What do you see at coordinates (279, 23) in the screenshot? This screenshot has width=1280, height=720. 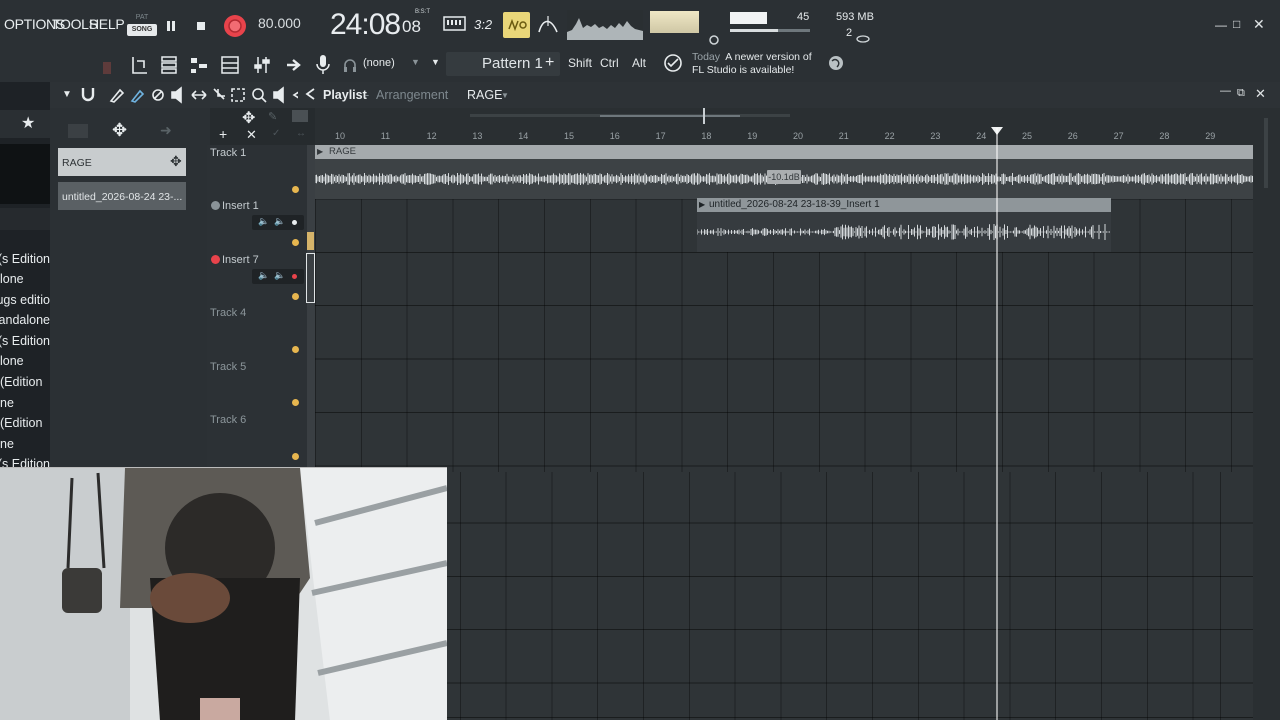 I see `tempo-display: 80.000` at bounding box center [279, 23].